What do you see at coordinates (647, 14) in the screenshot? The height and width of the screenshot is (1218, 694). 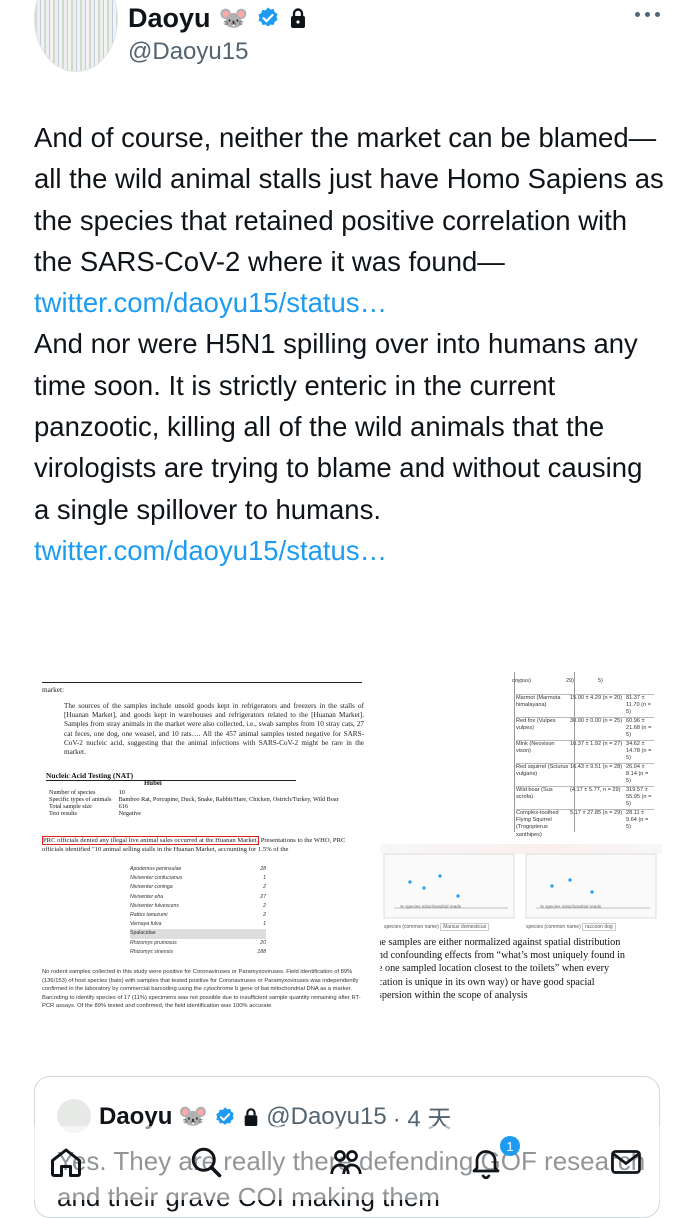 I see `more-options-icon` at bounding box center [647, 14].